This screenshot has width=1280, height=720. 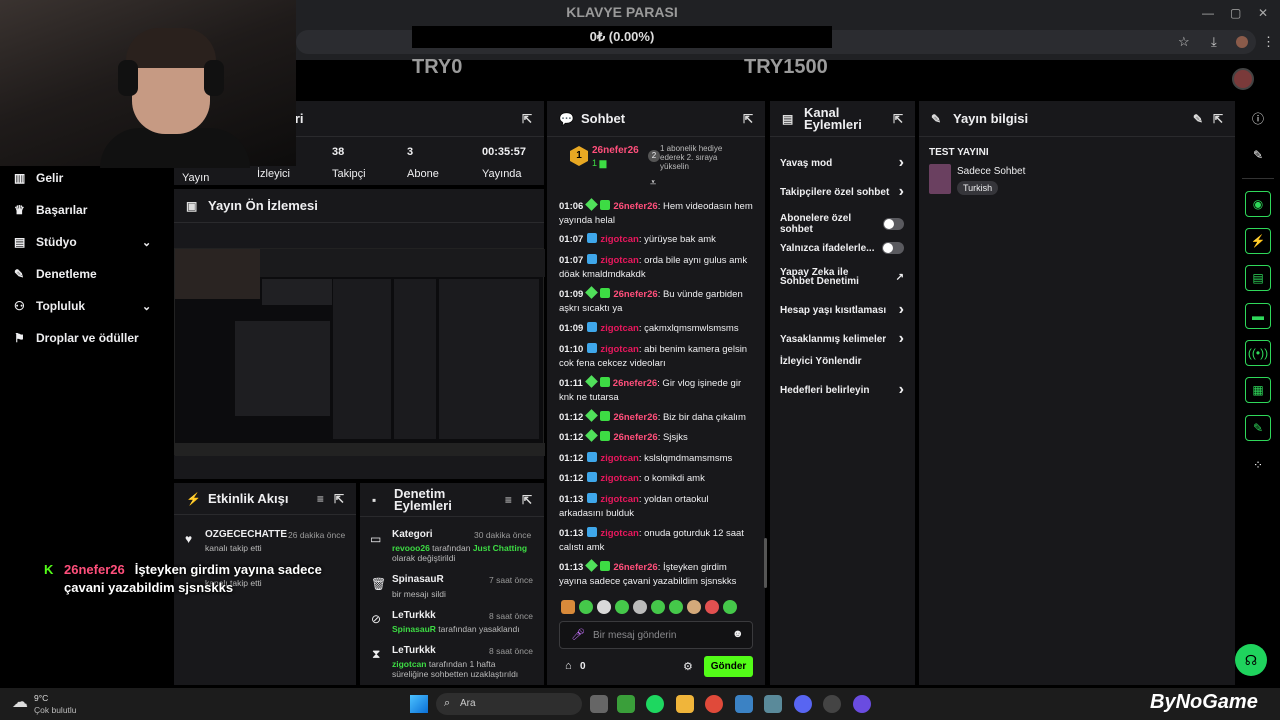 What do you see at coordinates (685, 704) in the screenshot?
I see `file-explorer-icon` at bounding box center [685, 704].